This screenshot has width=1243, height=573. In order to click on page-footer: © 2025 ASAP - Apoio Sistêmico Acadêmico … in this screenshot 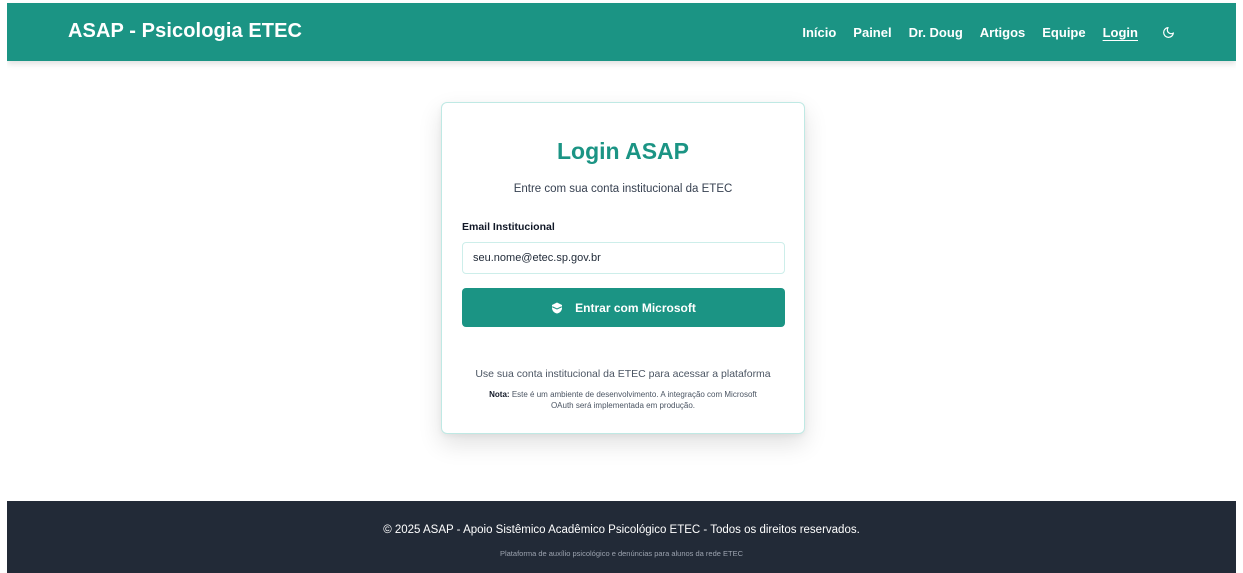, I will do `click(621, 537)`.